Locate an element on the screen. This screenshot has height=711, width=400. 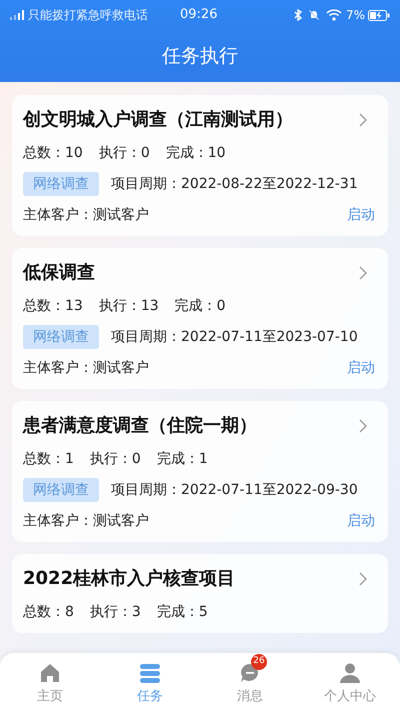
battery-percent: 7% is located at coordinates (355, 15).